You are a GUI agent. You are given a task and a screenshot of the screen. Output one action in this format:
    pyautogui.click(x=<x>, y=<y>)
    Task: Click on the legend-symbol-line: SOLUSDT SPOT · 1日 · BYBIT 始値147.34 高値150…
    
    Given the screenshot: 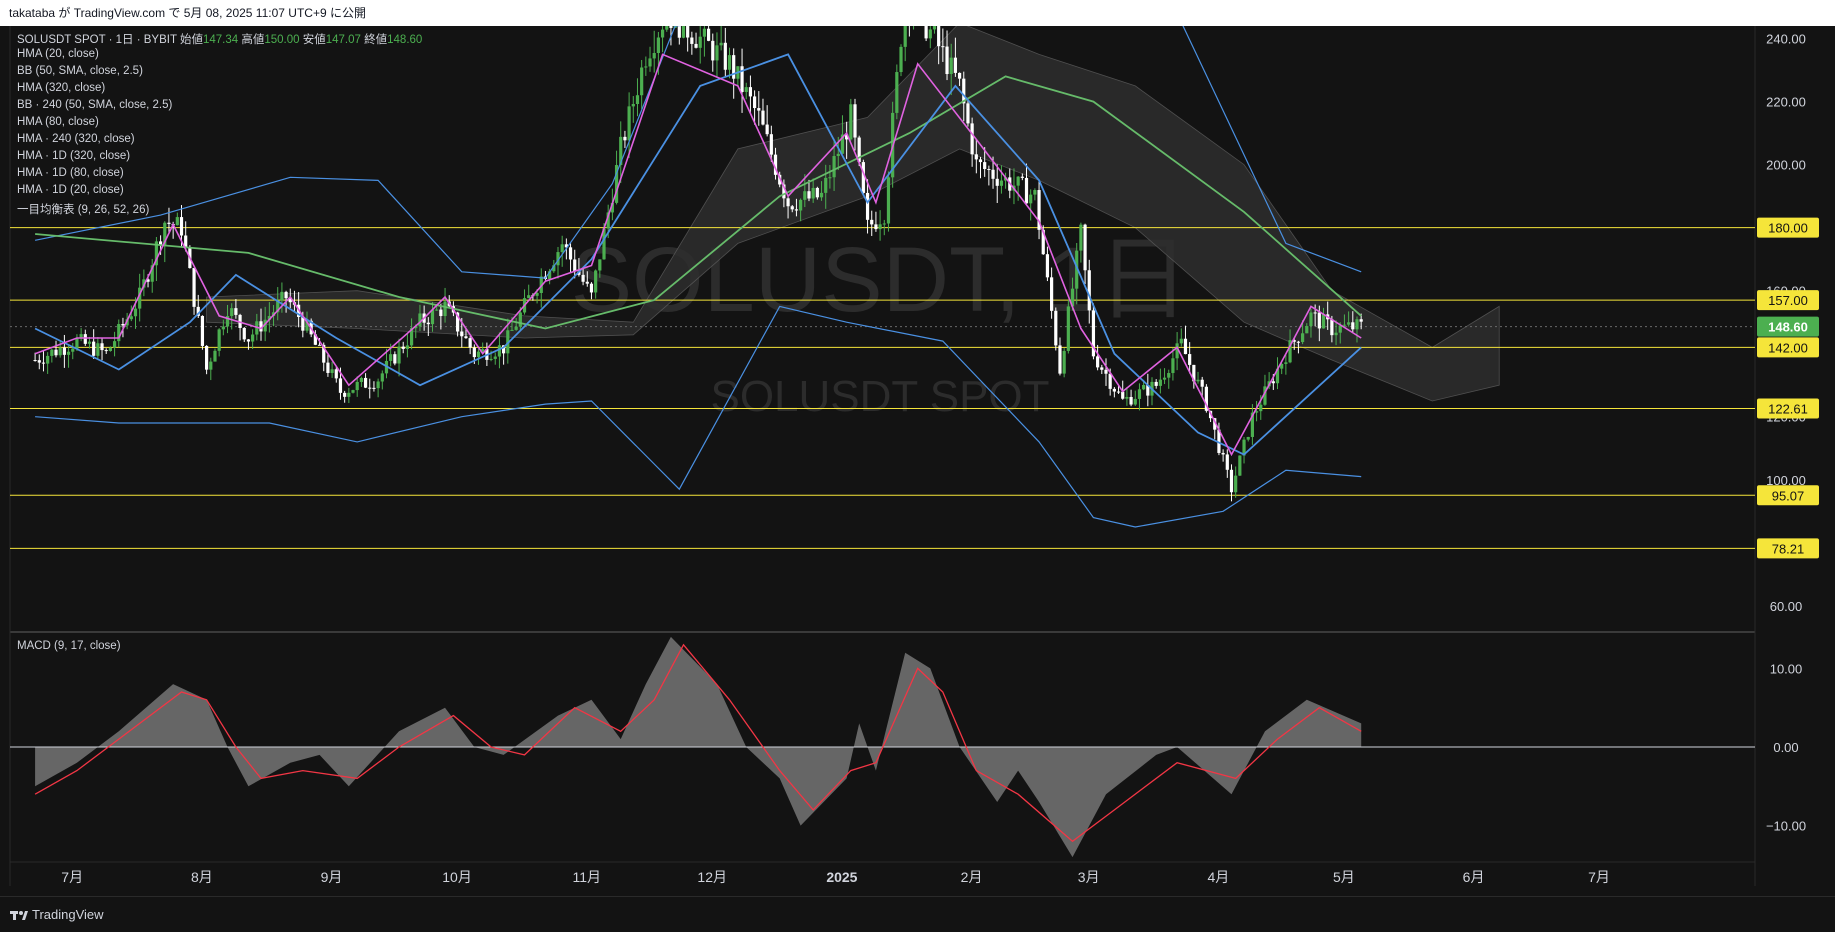 What is the action you would take?
    pyautogui.click(x=219, y=39)
    